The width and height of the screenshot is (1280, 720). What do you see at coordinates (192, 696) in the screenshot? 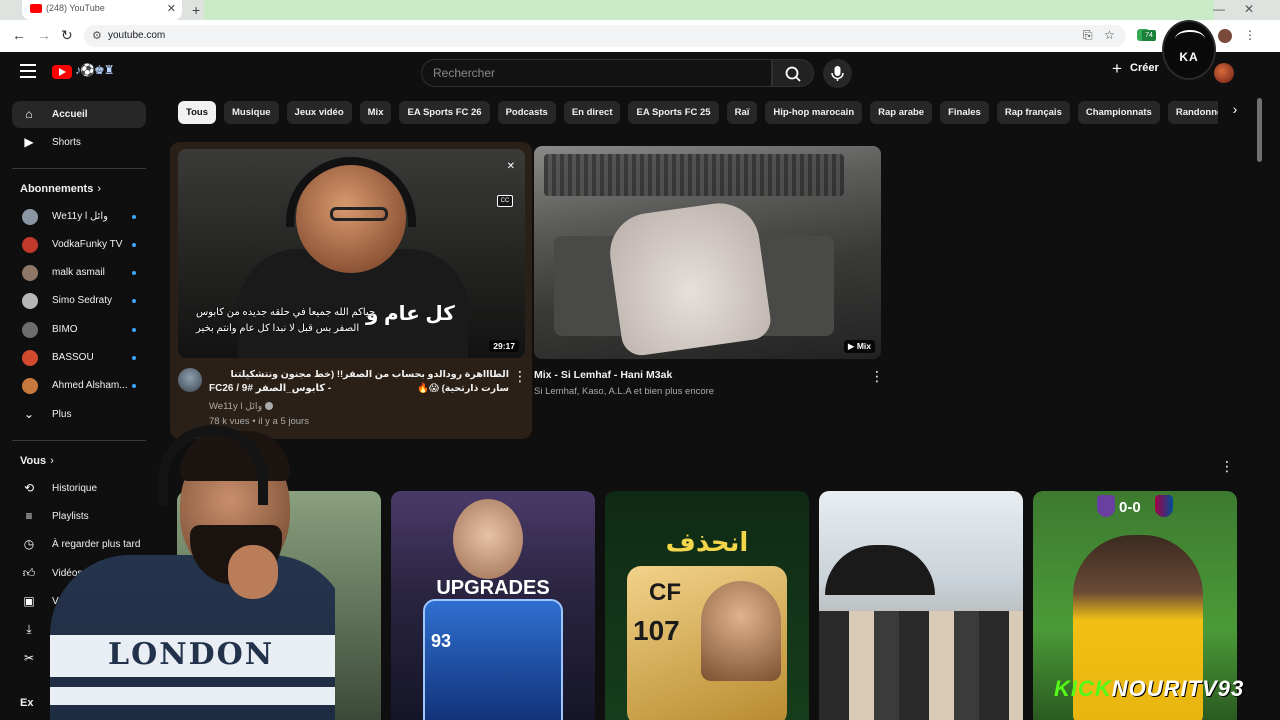
I see `webcam-hoodie-stripe` at bounding box center [192, 696].